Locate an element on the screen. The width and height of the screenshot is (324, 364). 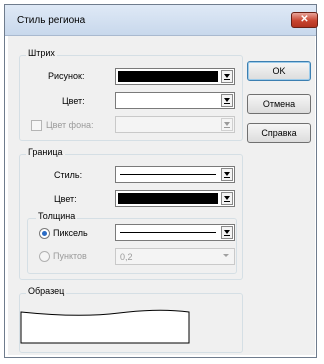
bg-color-label: Цвет фона: is located at coordinates (70, 125).